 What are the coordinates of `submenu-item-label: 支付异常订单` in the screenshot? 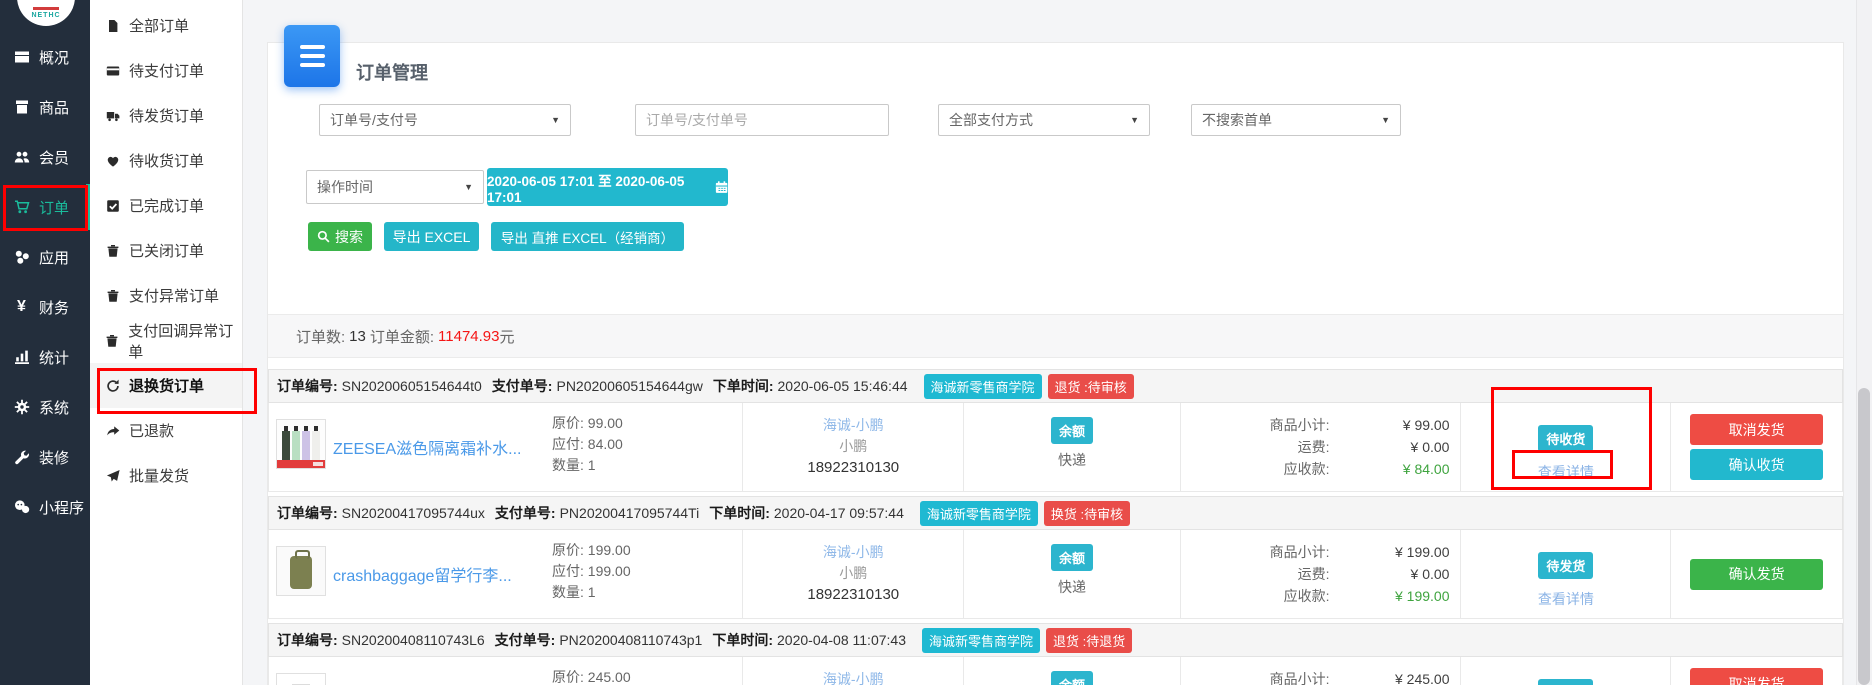 It's located at (174, 296).